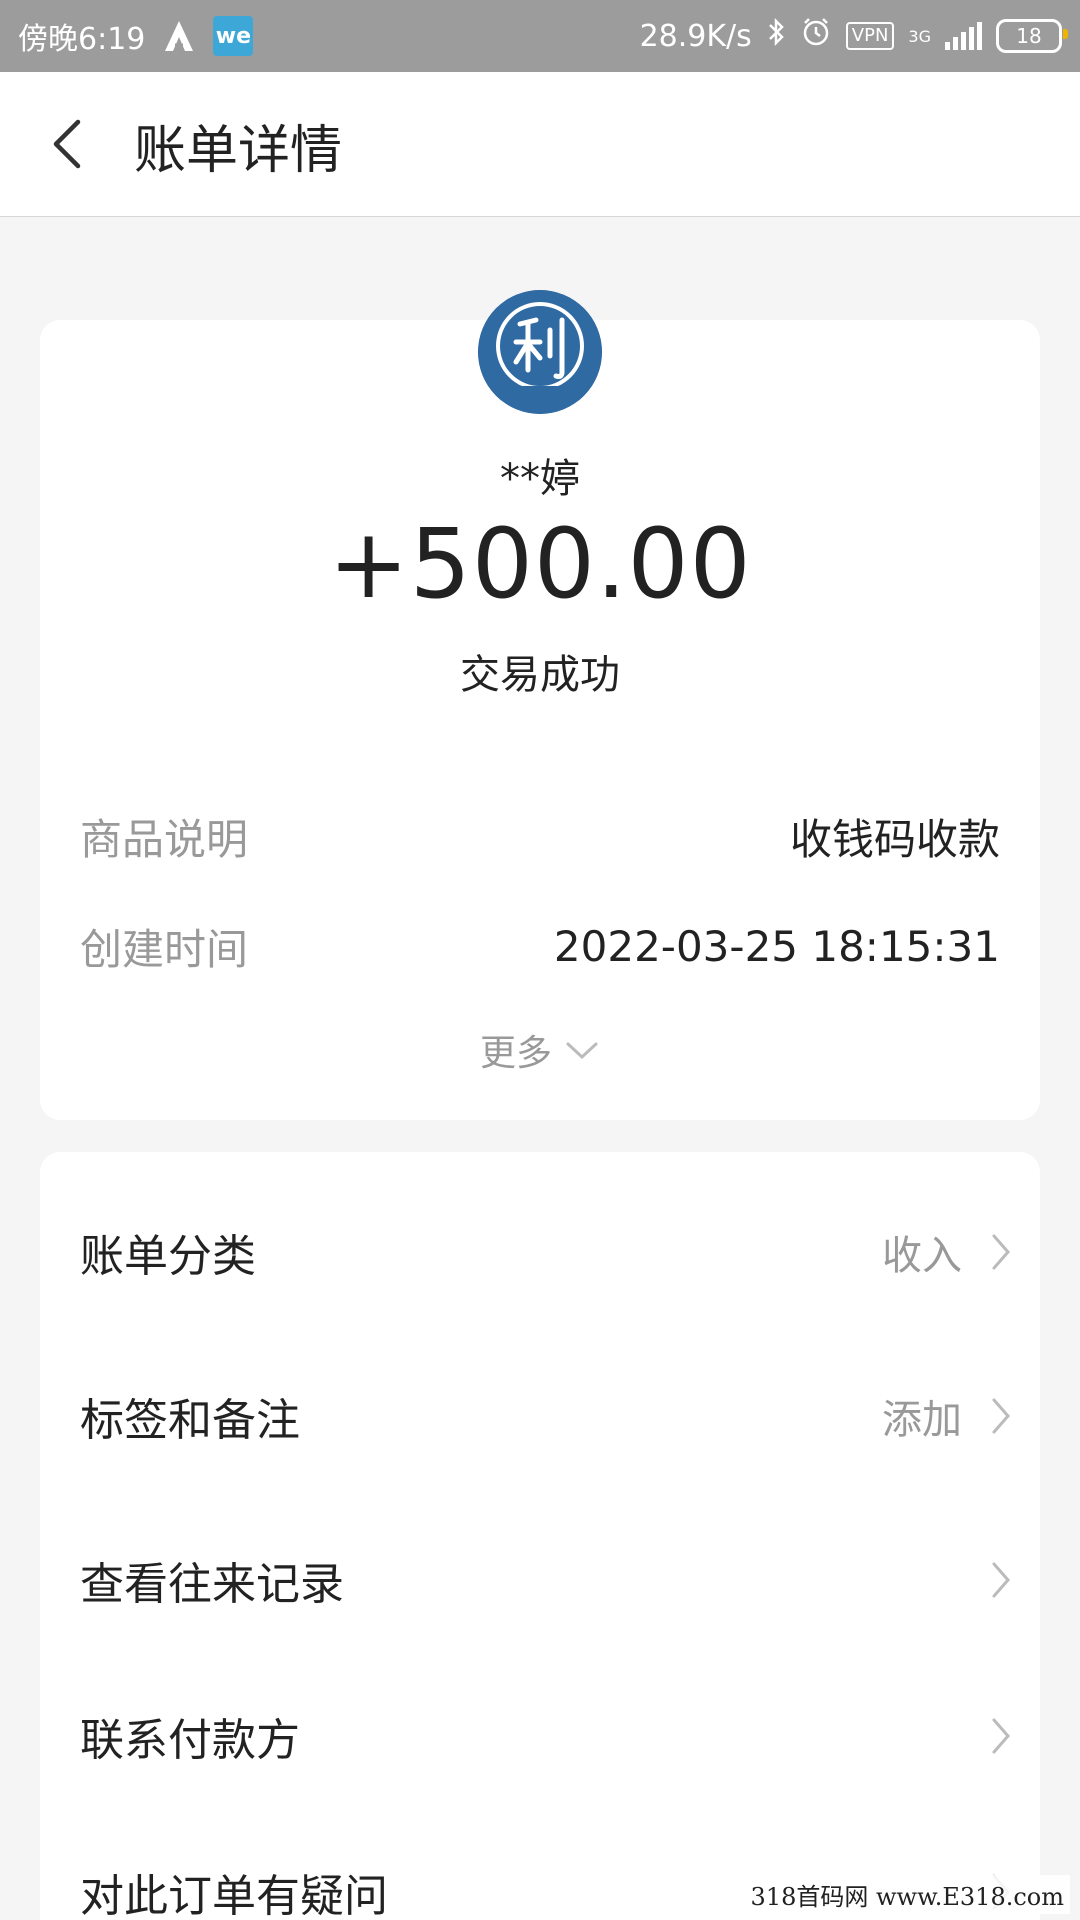 The image size is (1080, 1920). What do you see at coordinates (582, 1051) in the screenshot?
I see `chevron-down-icon` at bounding box center [582, 1051].